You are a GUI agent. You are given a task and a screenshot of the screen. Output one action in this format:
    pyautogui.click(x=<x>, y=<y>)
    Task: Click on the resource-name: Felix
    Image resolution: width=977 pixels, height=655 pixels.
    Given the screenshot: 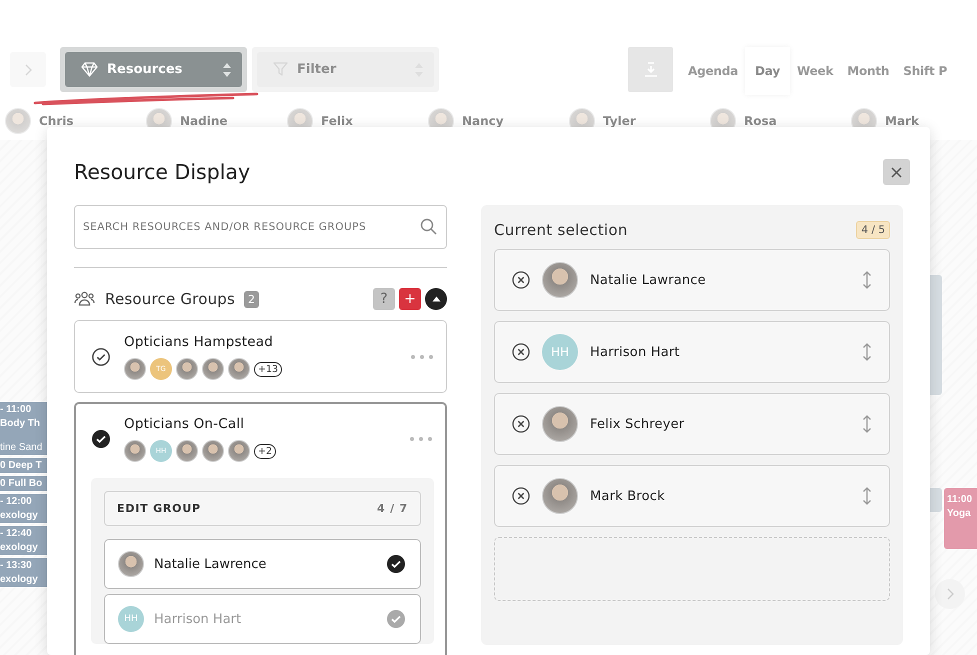 What is the action you would take?
    pyautogui.click(x=337, y=121)
    